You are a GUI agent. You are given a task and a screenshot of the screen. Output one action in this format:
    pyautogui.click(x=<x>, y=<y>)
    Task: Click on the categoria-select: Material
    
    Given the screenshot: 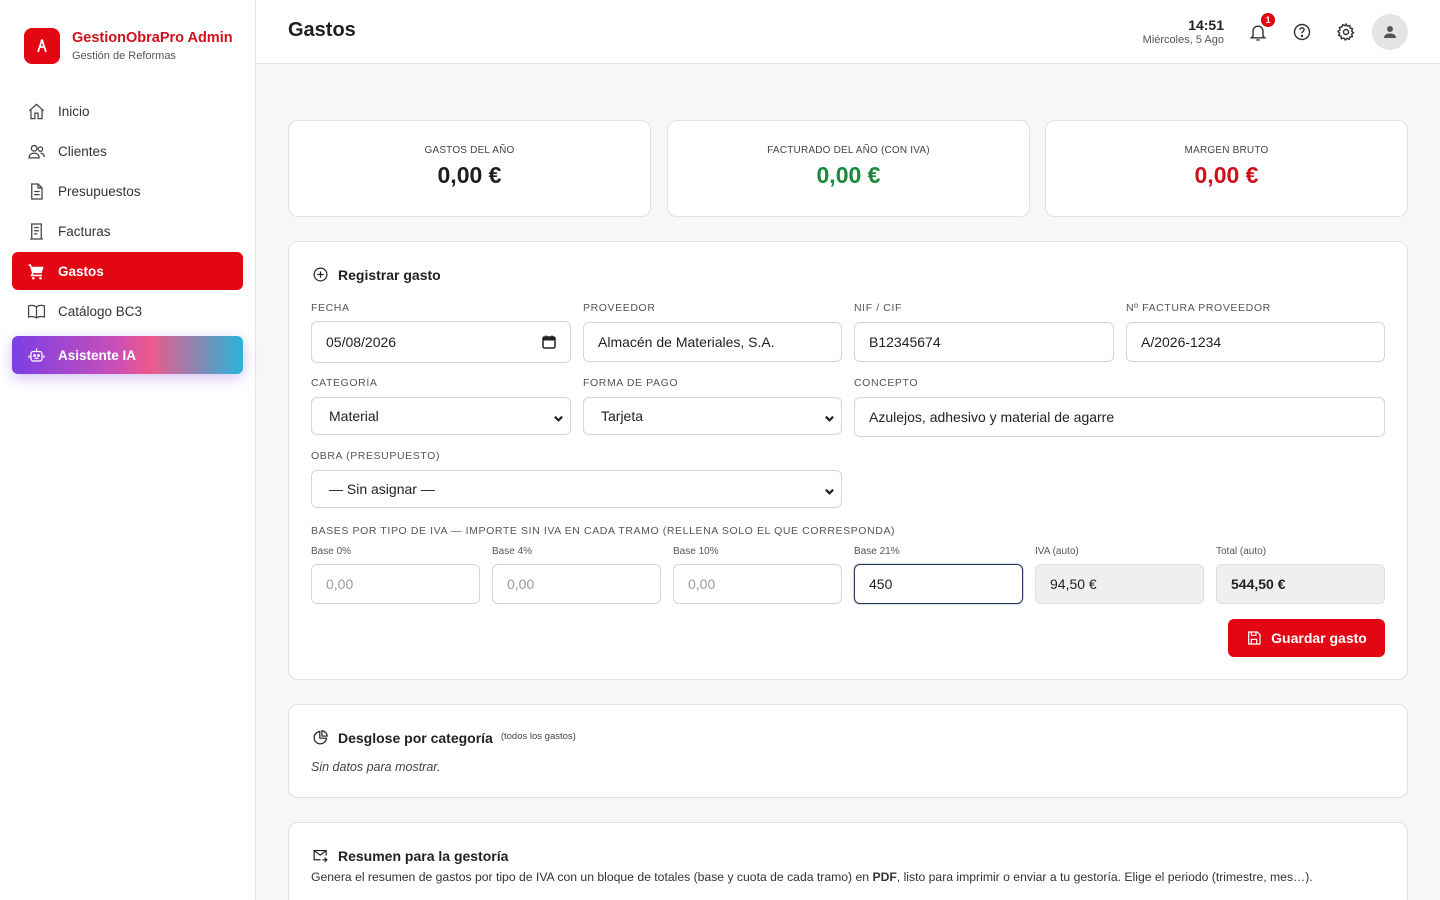 What is the action you would take?
    pyautogui.click(x=441, y=416)
    